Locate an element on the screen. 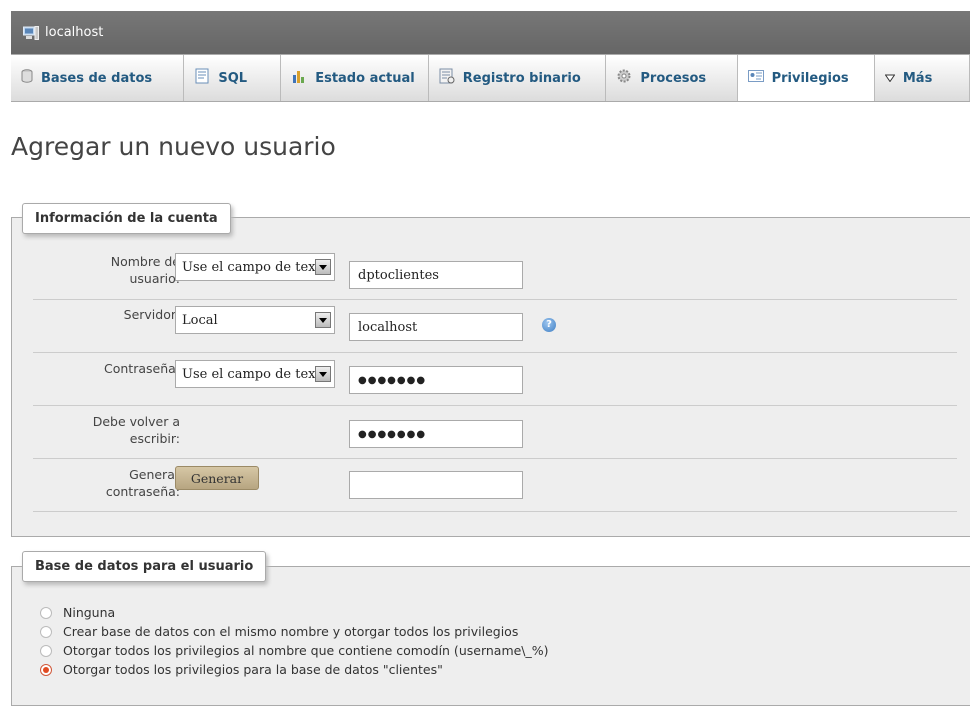 This screenshot has width=970, height=706. tab-privileges: Privilegios is located at coordinates (806, 78).